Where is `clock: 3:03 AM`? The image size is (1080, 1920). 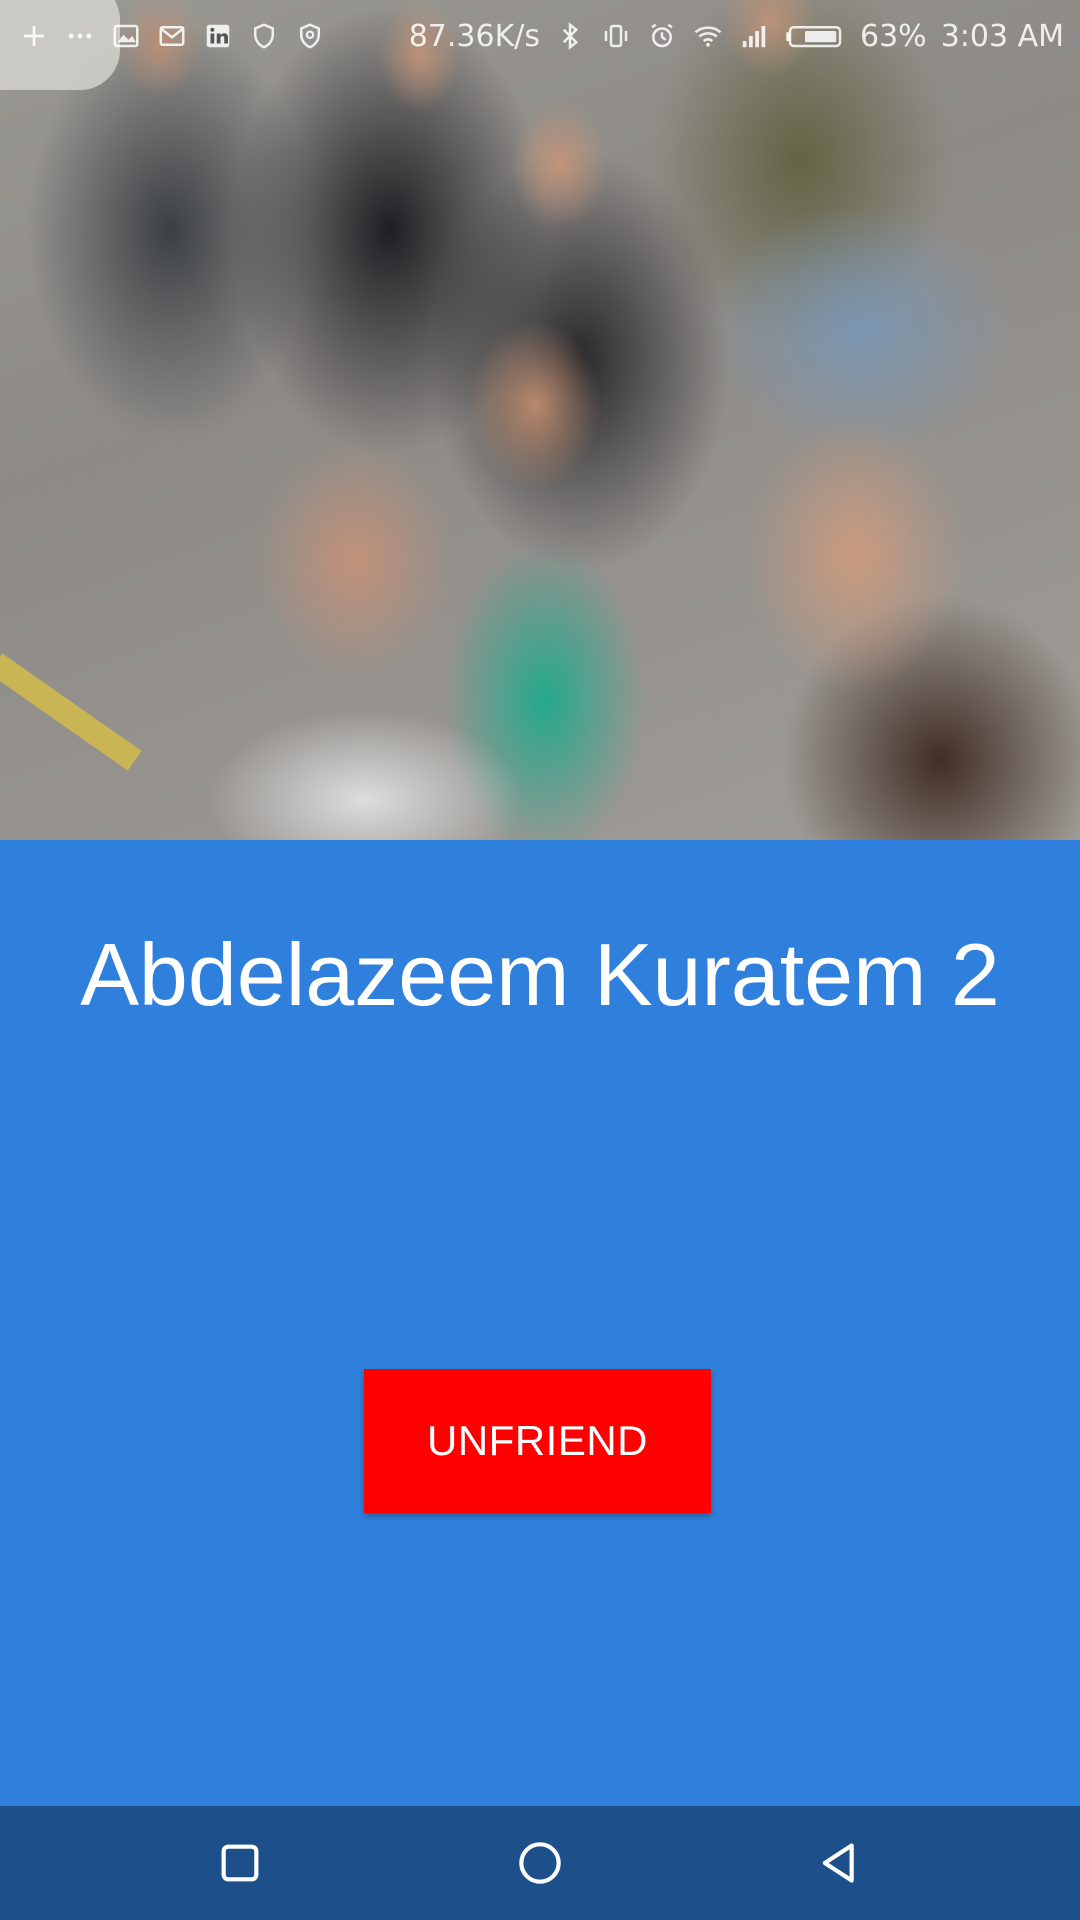 clock: 3:03 AM is located at coordinates (1002, 36).